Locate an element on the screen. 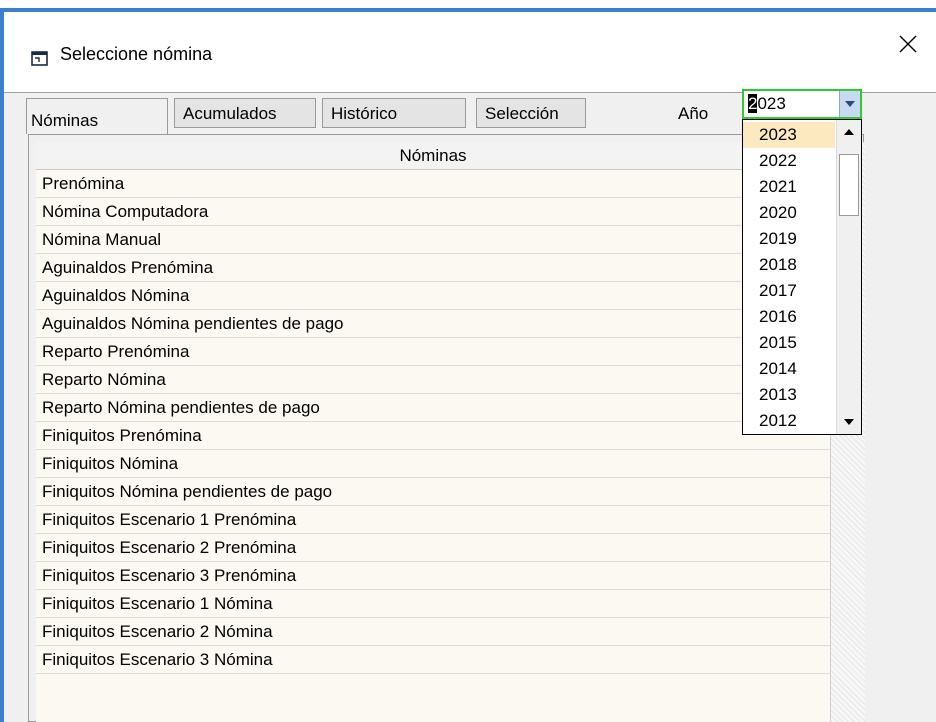 The image size is (936, 722). table-row: Prenómina is located at coordinates (433, 184).